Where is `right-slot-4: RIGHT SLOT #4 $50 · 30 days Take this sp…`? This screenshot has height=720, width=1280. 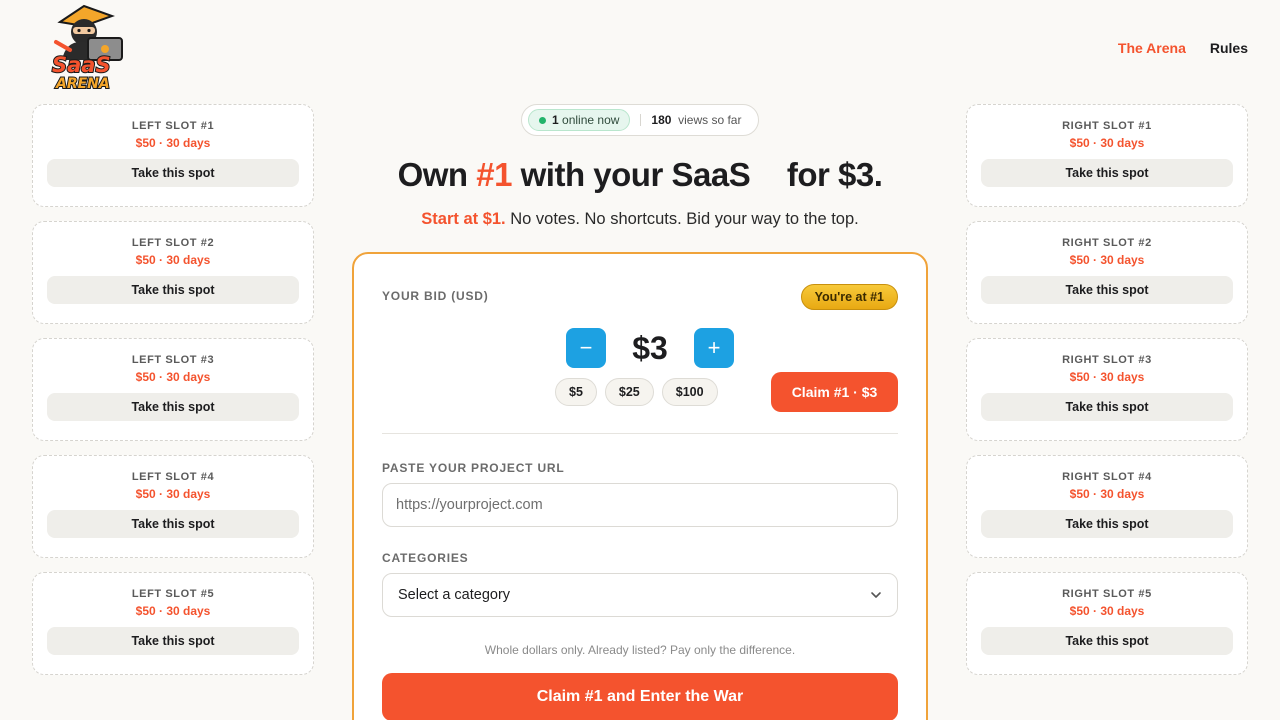
right-slot-4: RIGHT SLOT #4 $50 · 30 days Take this sp… is located at coordinates (1107, 506).